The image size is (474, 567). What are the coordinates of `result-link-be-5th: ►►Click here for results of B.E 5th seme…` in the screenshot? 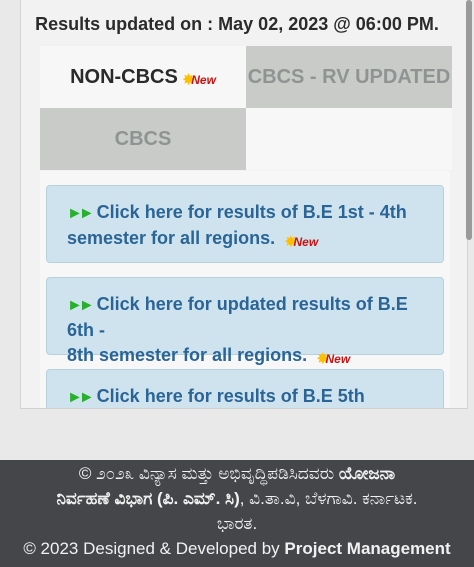 It's located at (245, 388).